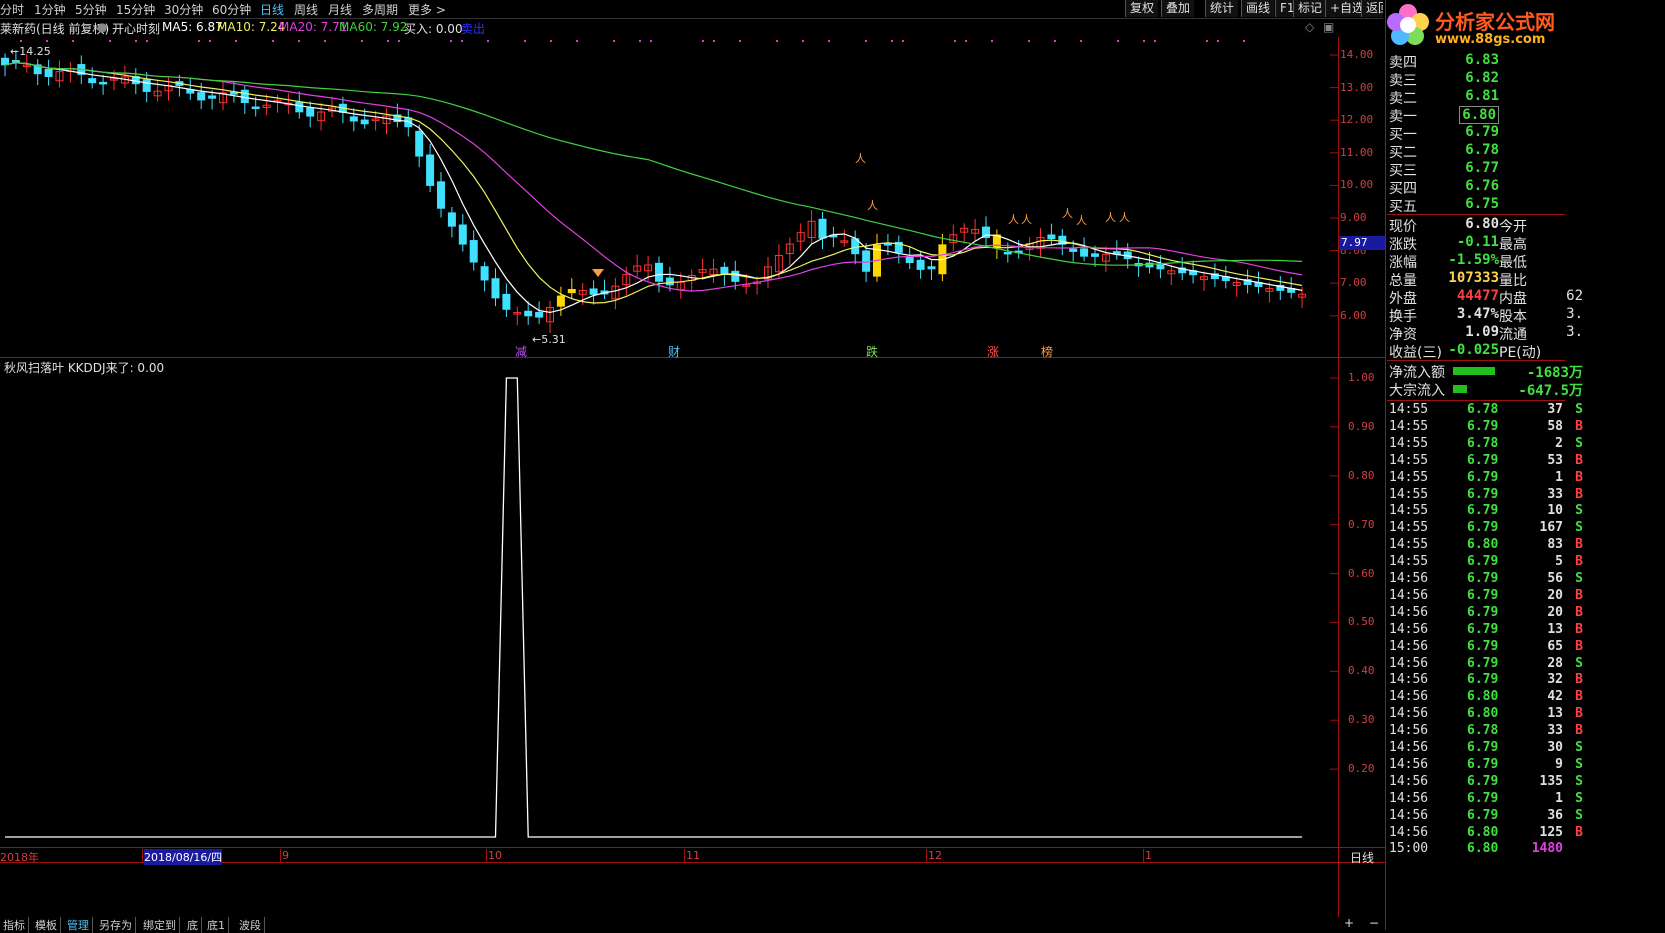  Describe the element at coordinates (1555, 747) in the screenshot. I see `tick-volume: 30` at that location.